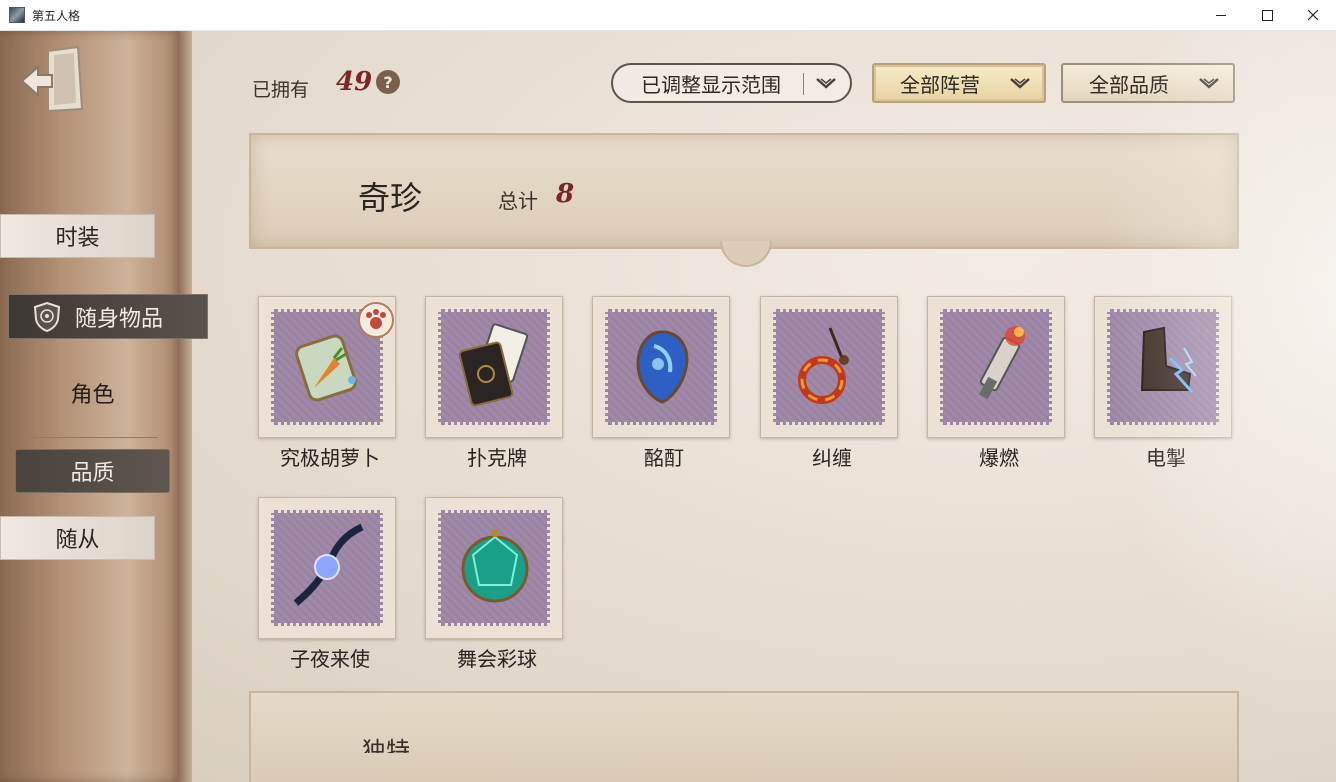 The image size is (1336, 782). Describe the element at coordinates (497, 458) in the screenshot. I see `item-name: 扑克牌` at that location.